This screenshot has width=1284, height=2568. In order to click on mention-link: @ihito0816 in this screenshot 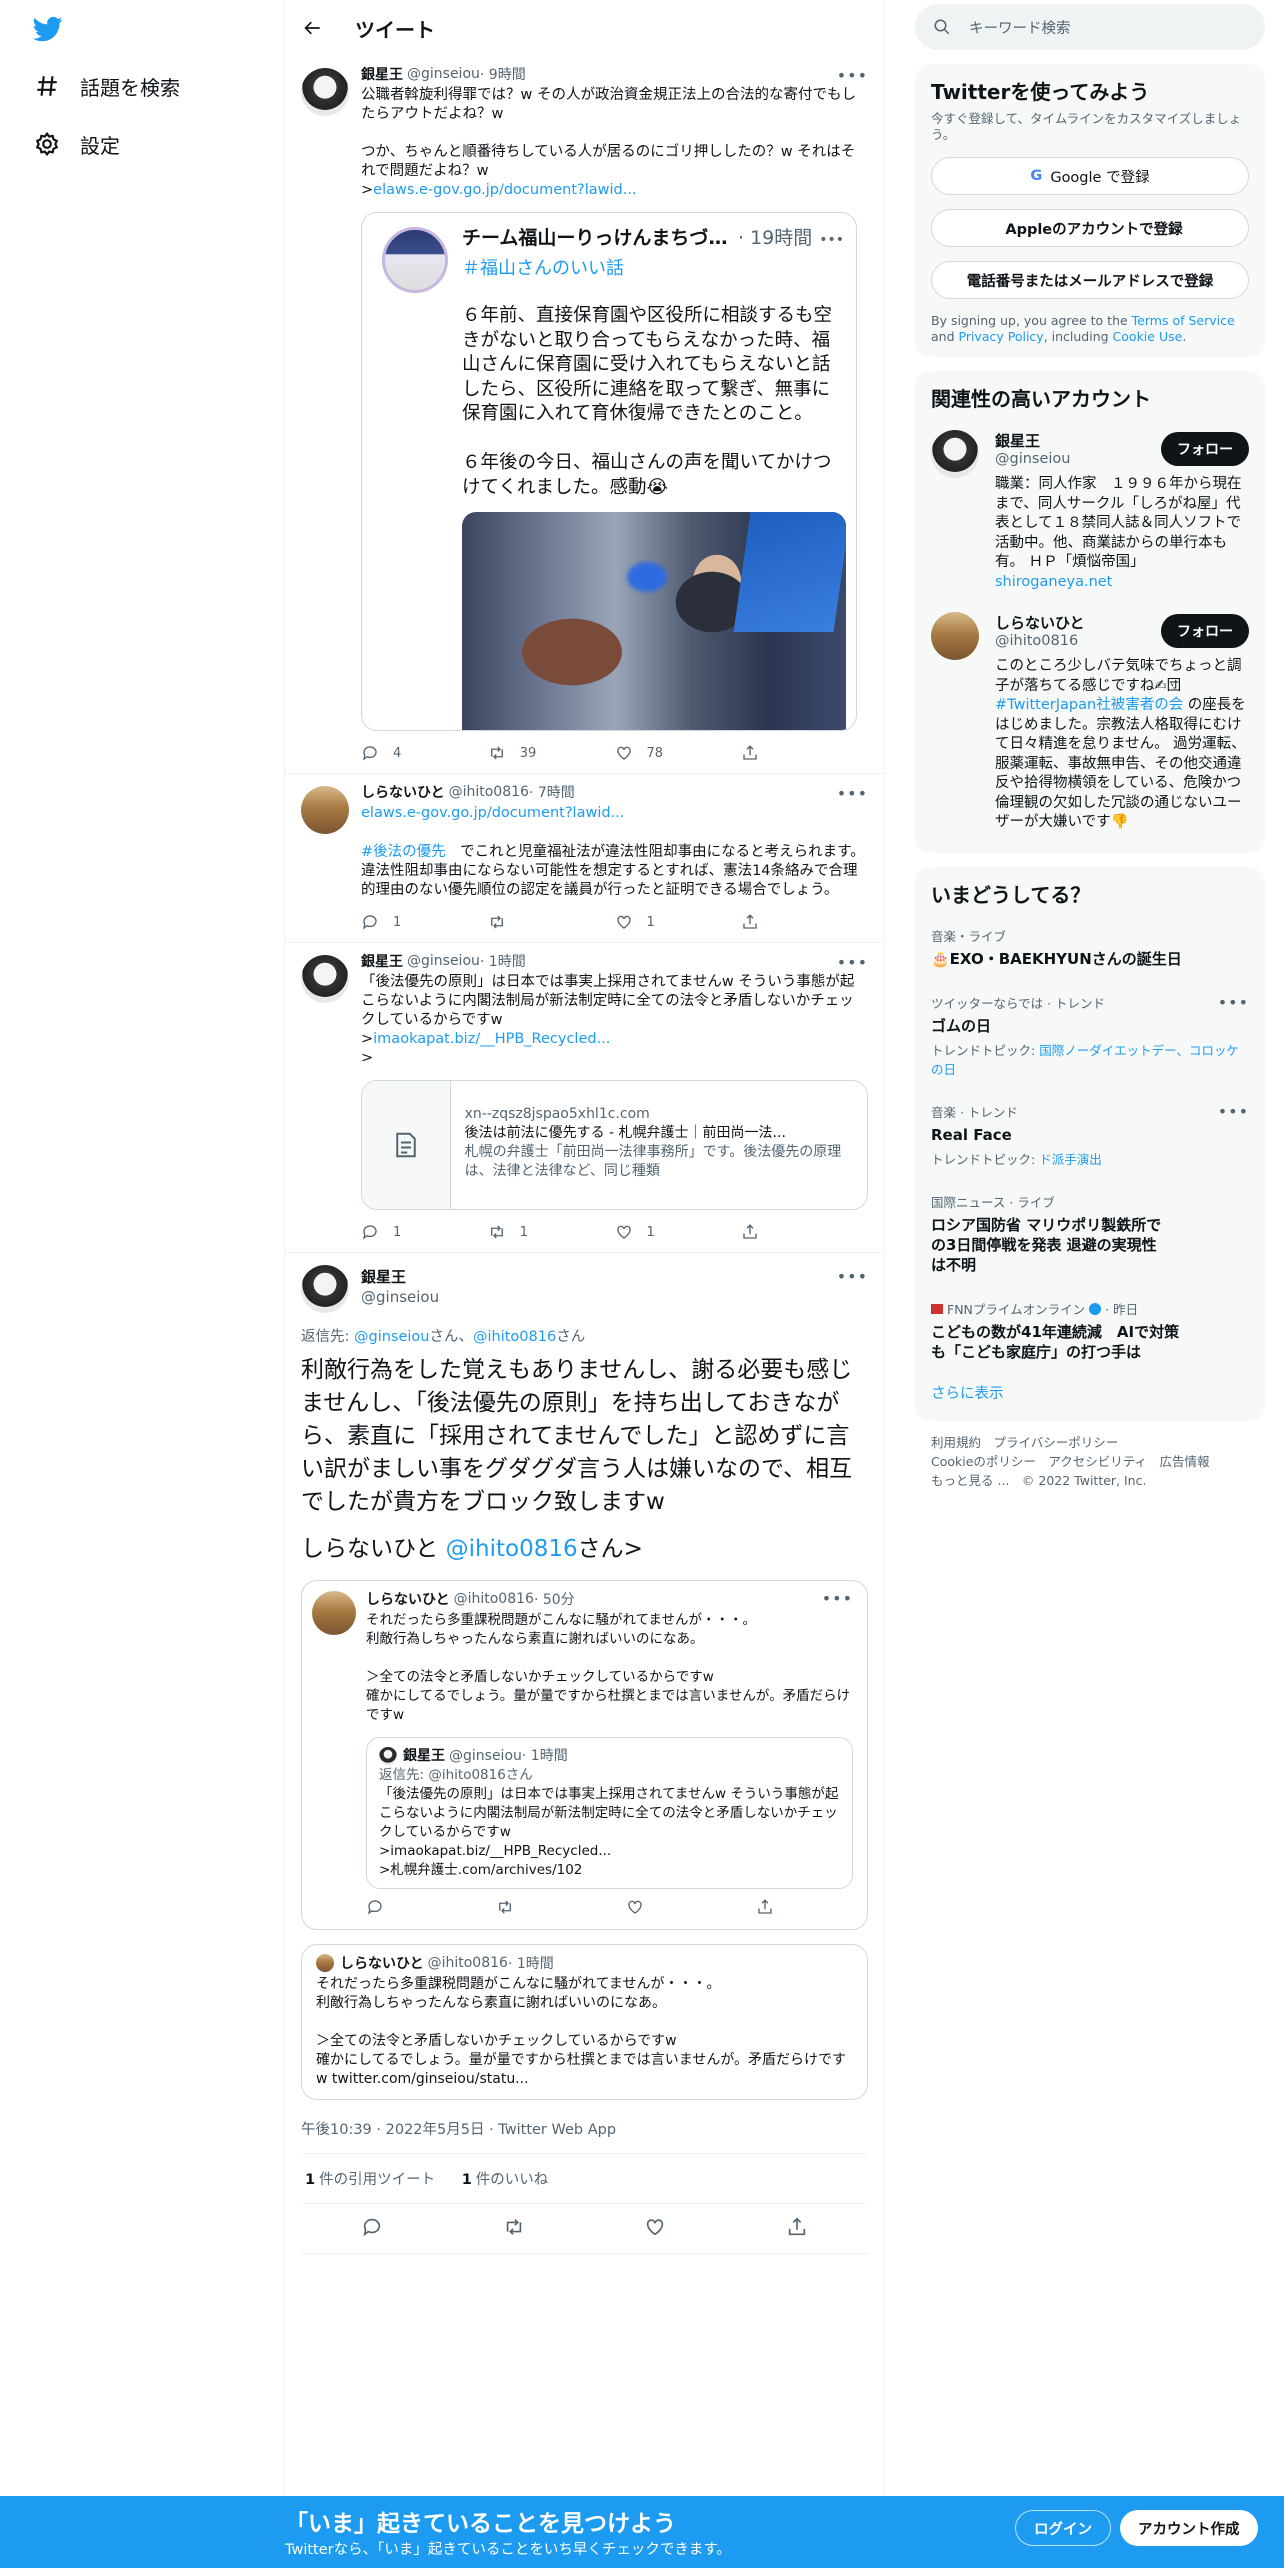, I will do `click(512, 1549)`.